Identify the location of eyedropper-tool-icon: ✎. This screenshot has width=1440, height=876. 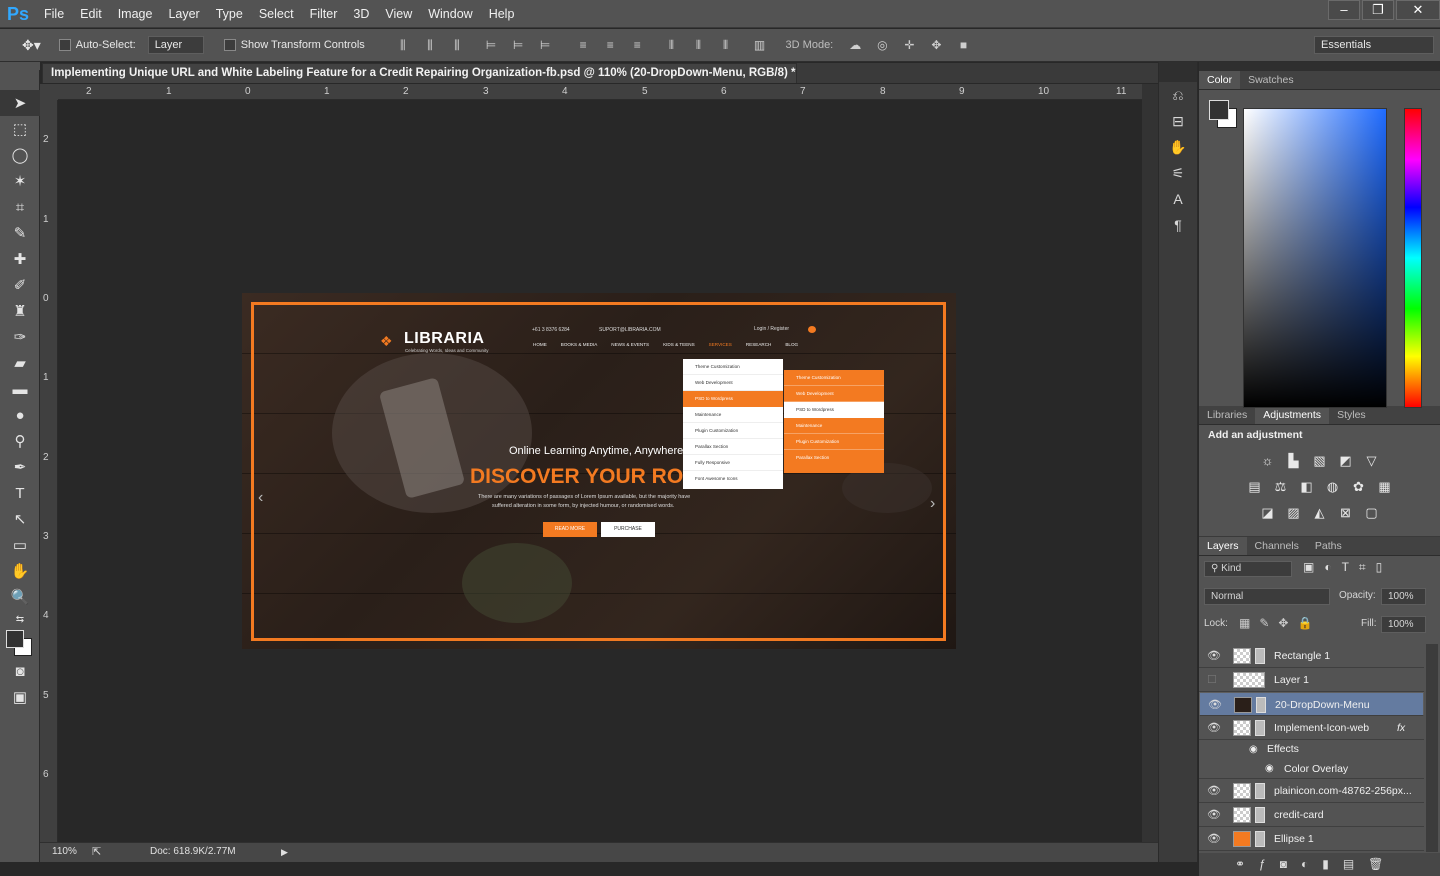
(20, 233).